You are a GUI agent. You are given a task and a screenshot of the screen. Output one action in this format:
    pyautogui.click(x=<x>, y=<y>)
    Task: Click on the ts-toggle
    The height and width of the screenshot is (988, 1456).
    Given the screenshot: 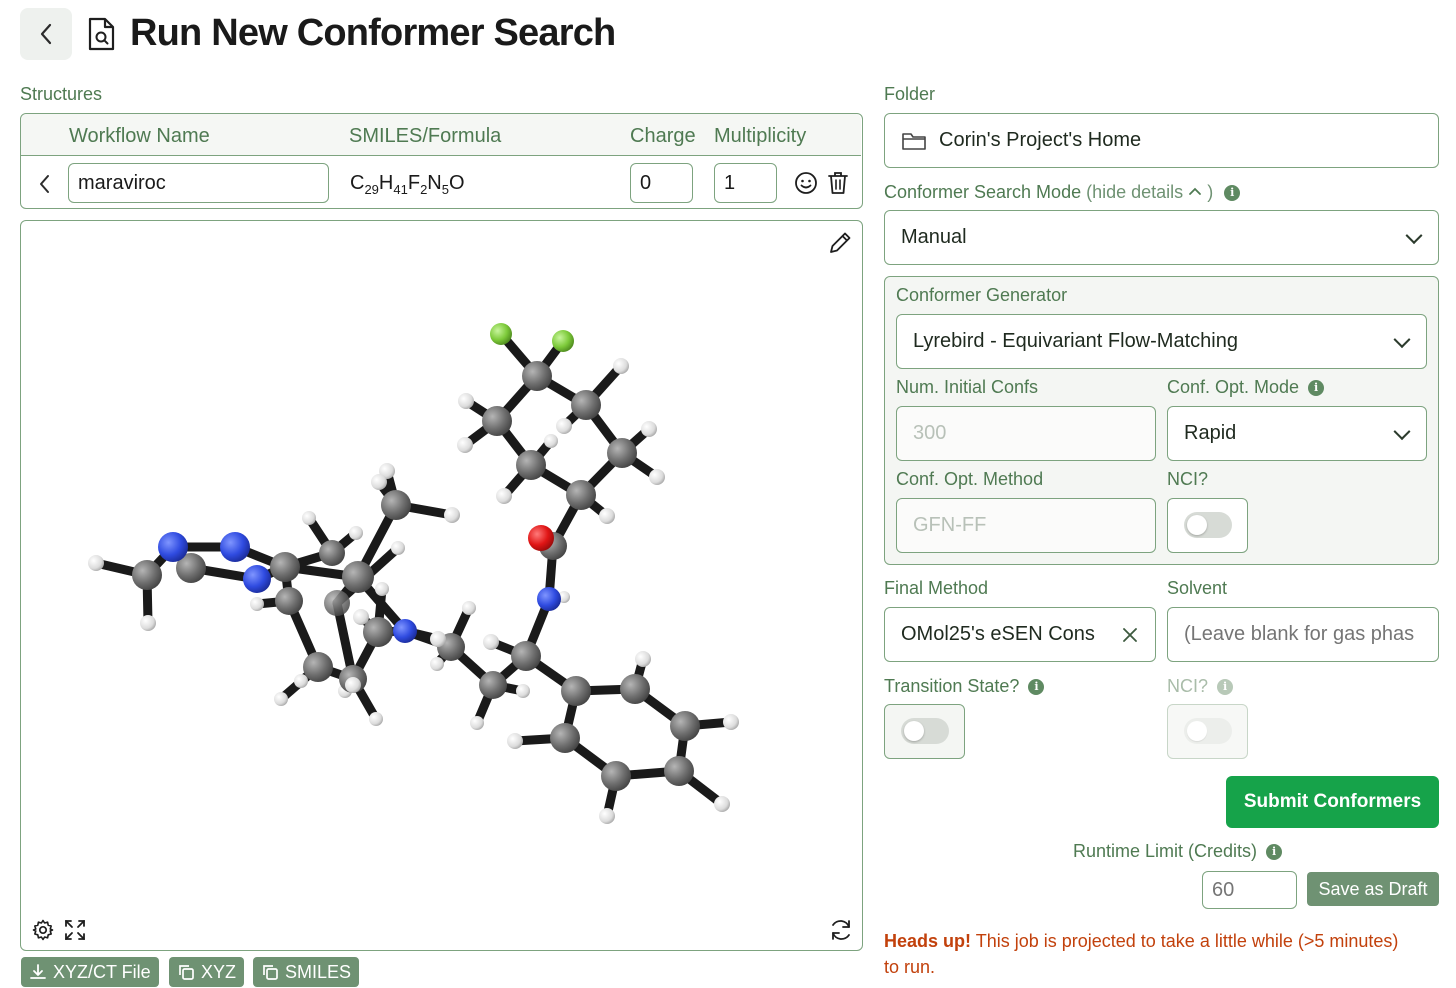 What is the action you would take?
    pyautogui.click(x=925, y=731)
    